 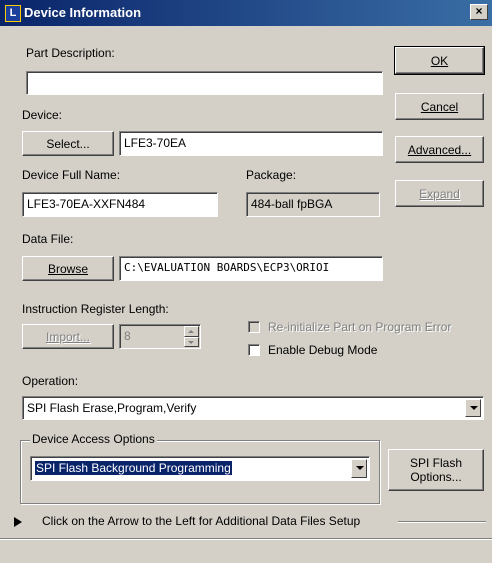 What do you see at coordinates (360, 327) in the screenshot?
I see `reinitialize-label: Re-initialize Part on Program Error` at bounding box center [360, 327].